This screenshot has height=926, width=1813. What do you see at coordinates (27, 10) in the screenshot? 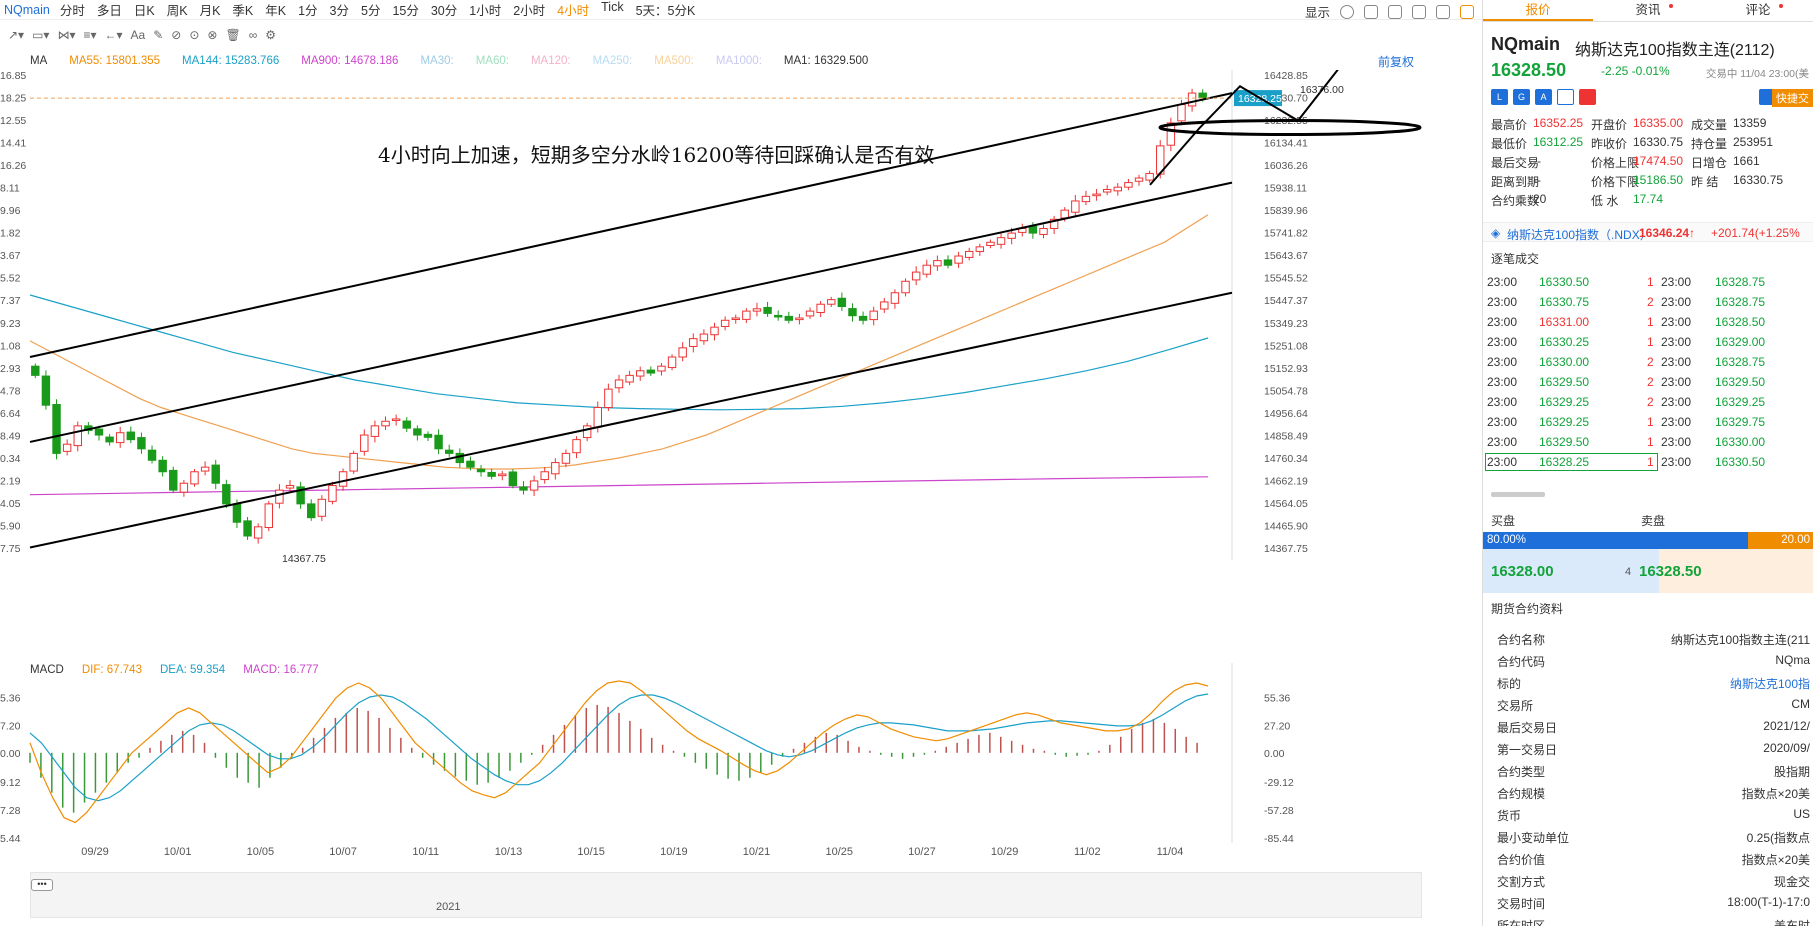
I see `symbol-link: NQmain` at bounding box center [27, 10].